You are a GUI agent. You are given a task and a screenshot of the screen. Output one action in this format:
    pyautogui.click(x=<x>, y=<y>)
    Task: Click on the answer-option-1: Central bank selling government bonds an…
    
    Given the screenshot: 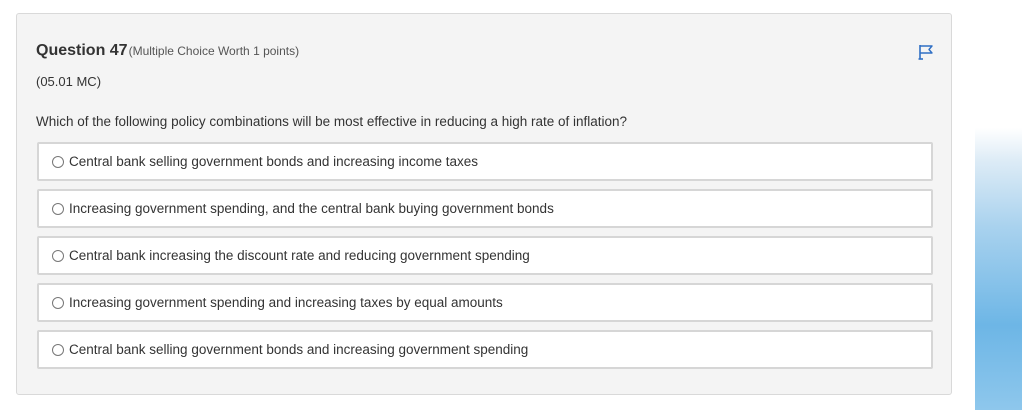 What is the action you would take?
    pyautogui.click(x=485, y=161)
    